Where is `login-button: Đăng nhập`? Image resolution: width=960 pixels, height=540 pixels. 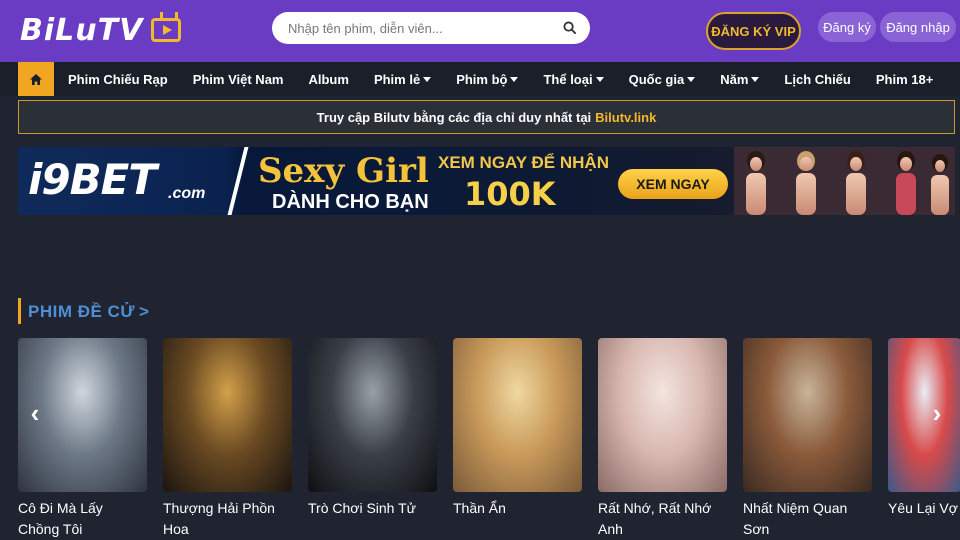
login-button: Đăng nhập is located at coordinates (918, 27).